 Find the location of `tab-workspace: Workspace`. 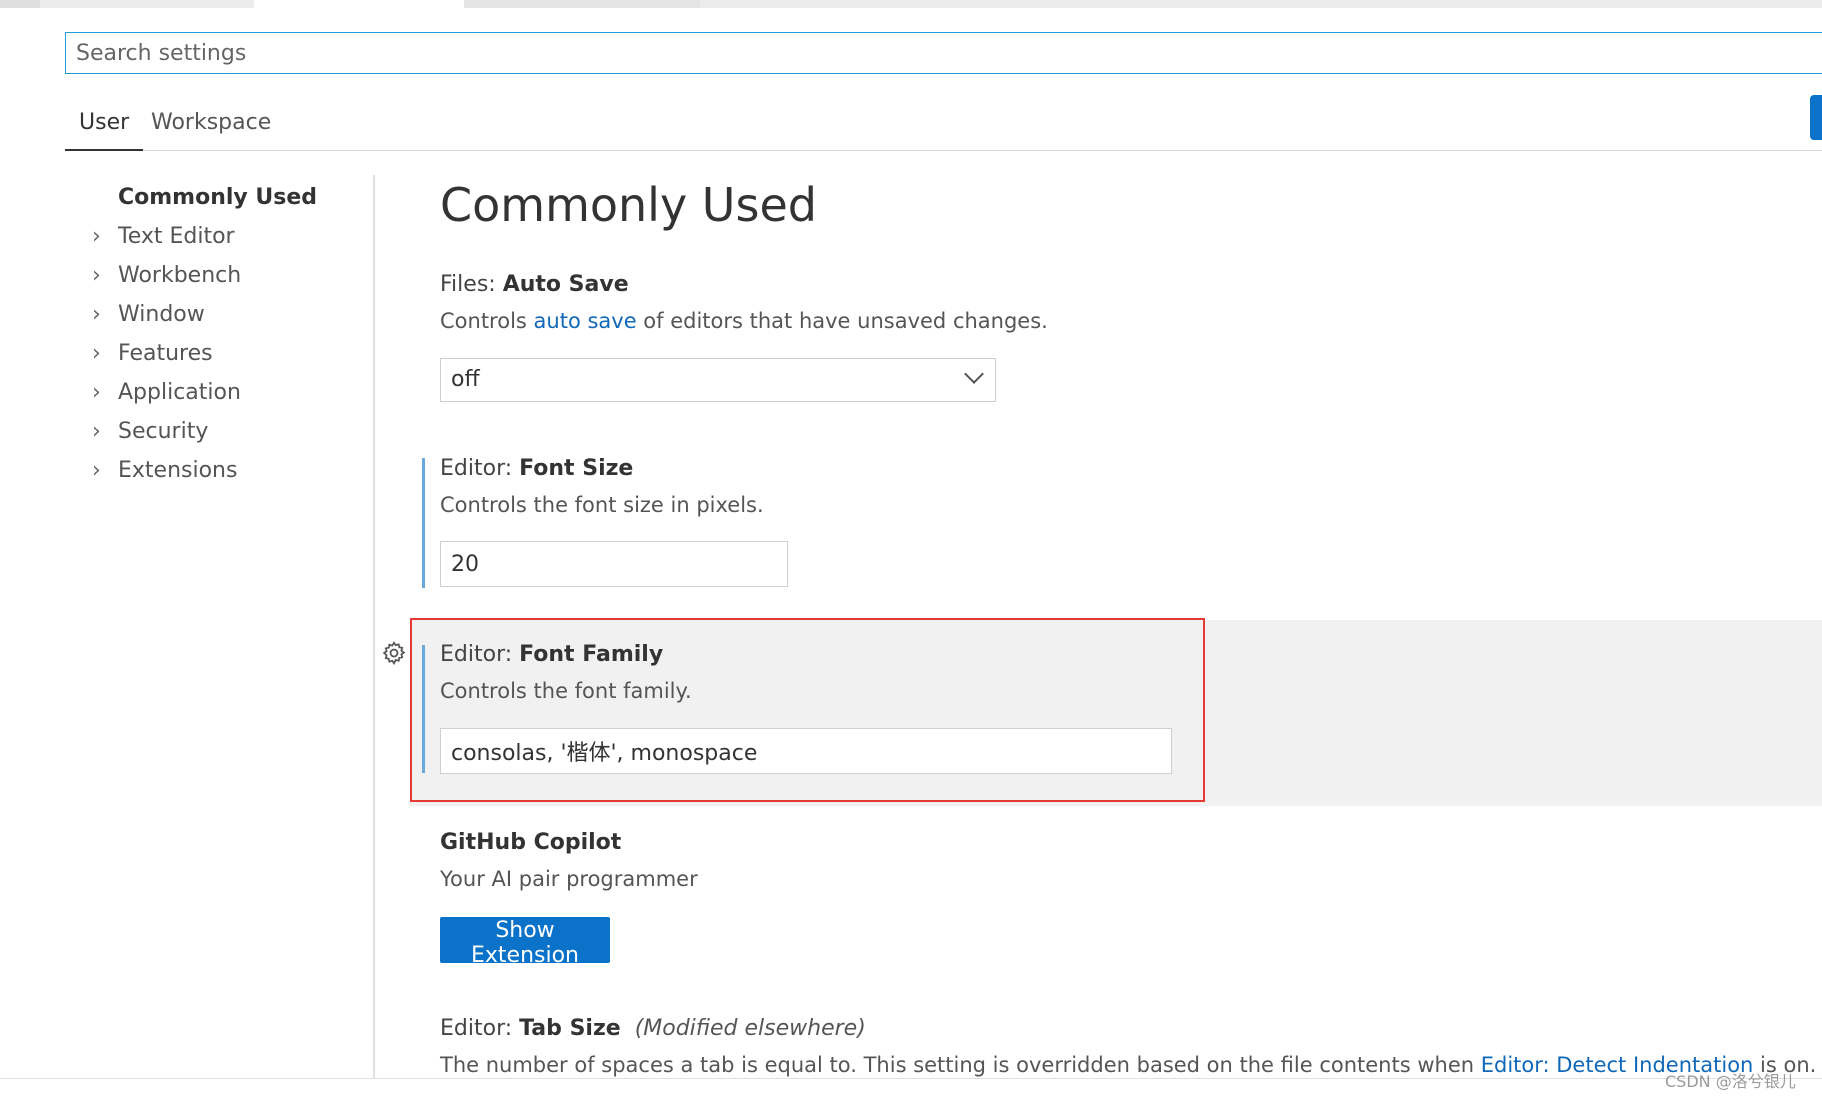

tab-workspace: Workspace is located at coordinates (211, 129).